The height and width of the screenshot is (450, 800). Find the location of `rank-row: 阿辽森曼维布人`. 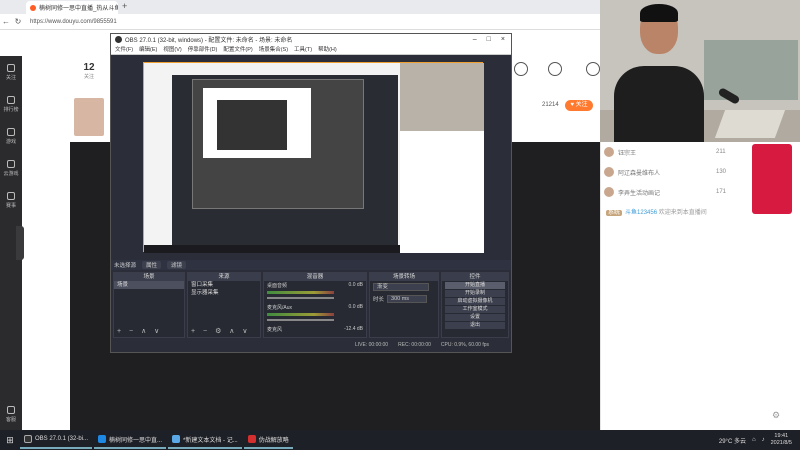

rank-row: 阿辽森曼维布人 is located at coordinates (632, 172).